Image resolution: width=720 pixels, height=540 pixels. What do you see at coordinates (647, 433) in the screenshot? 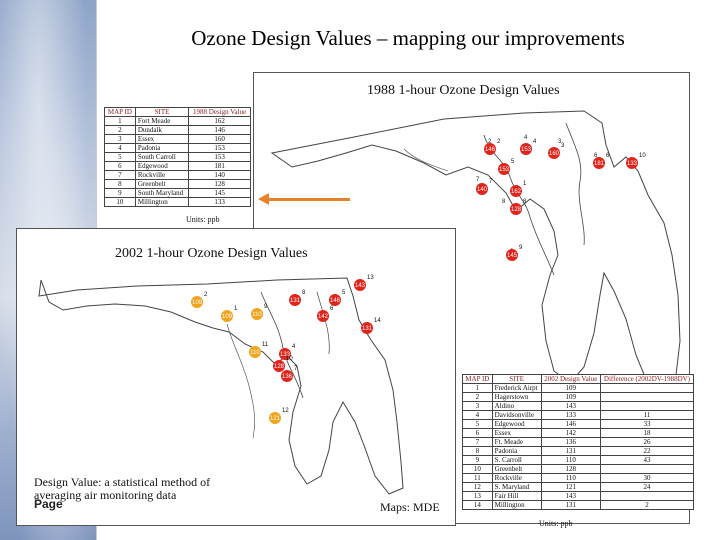
I see `table-2002-cell: 18` at bounding box center [647, 433].